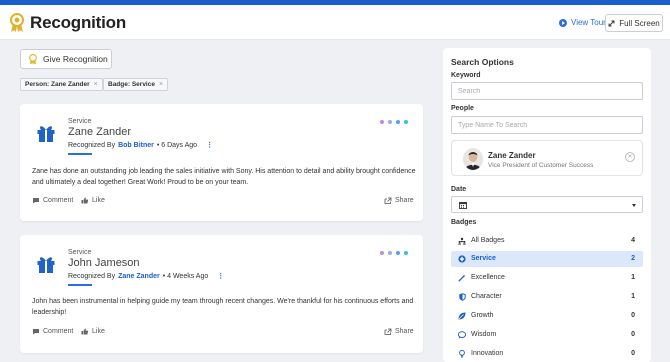 This screenshot has height=362, width=670. What do you see at coordinates (462, 297) in the screenshot?
I see `shield-icon` at bounding box center [462, 297].